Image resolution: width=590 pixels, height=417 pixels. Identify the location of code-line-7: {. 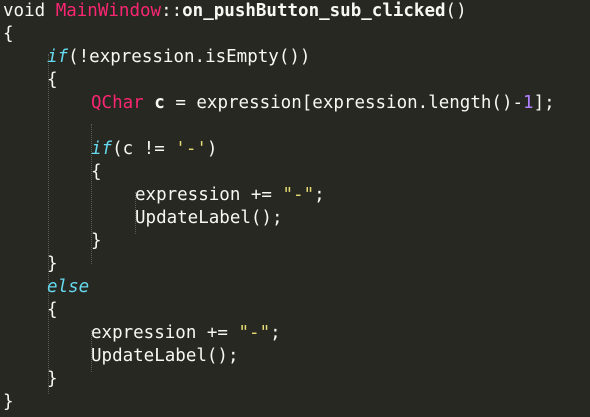
(96, 172).